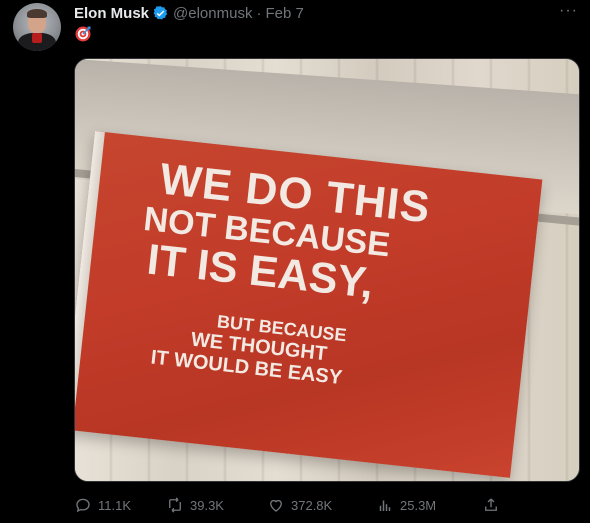 The width and height of the screenshot is (590, 523). I want to click on verified-icon, so click(160, 12).